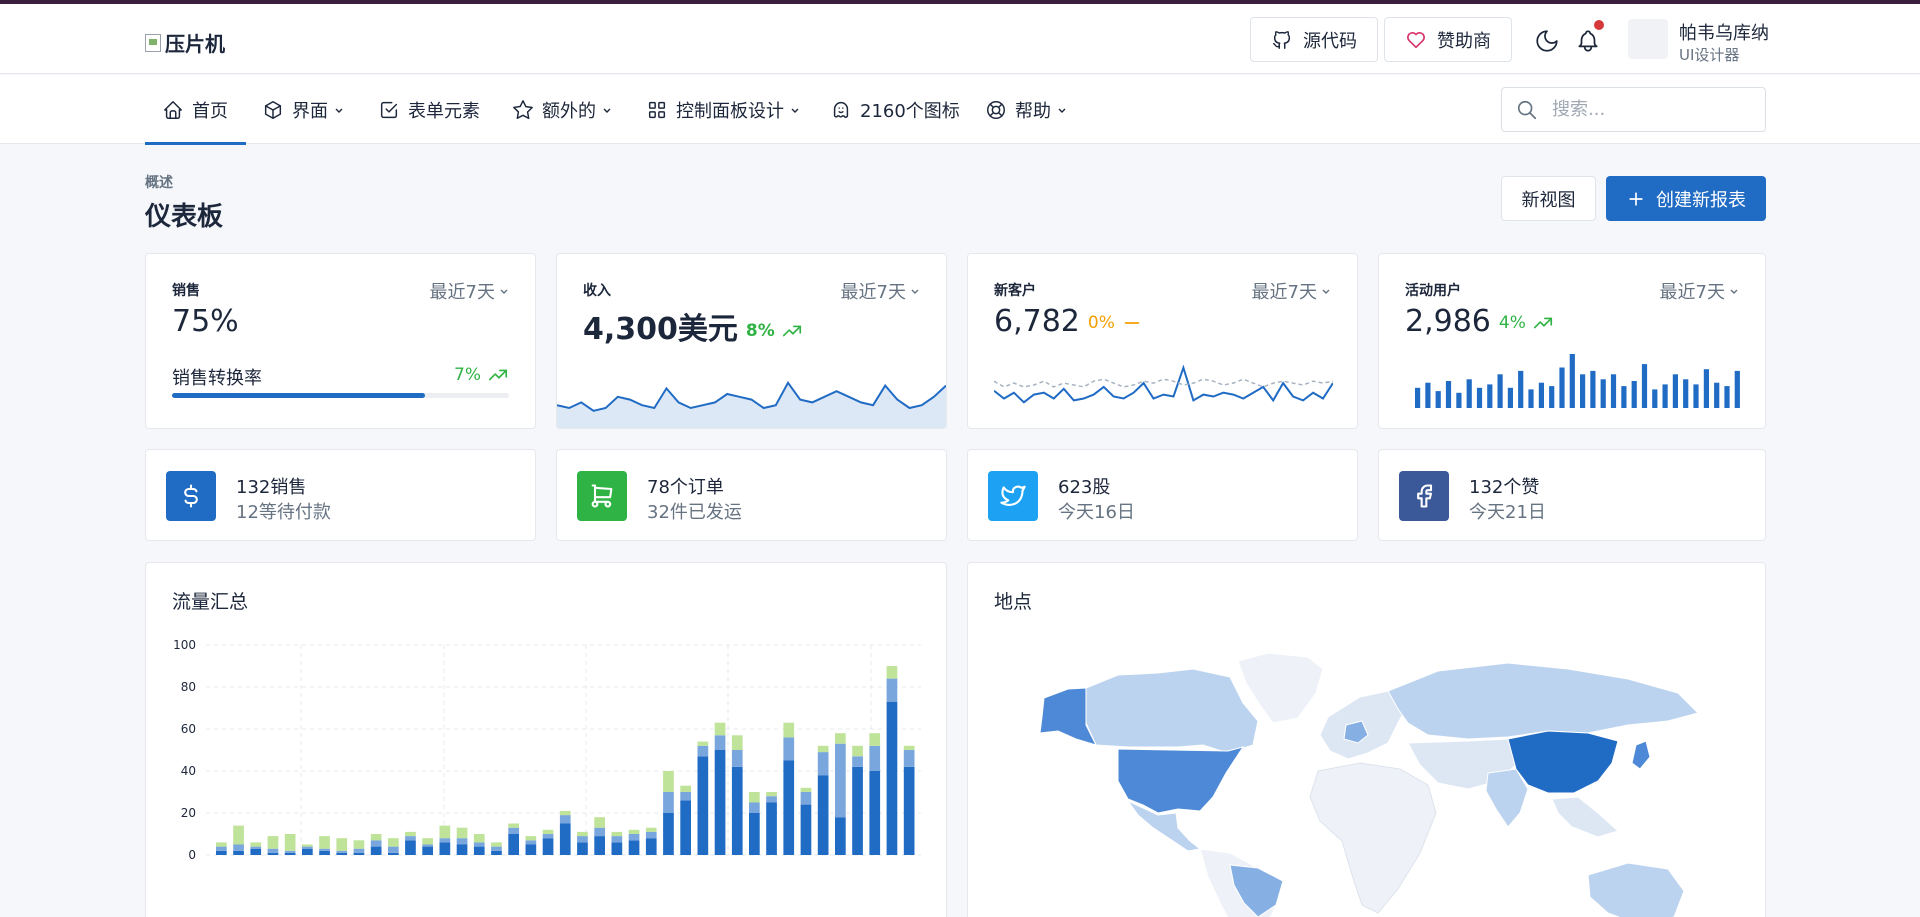 Image resolution: width=1920 pixels, height=917 pixels. Describe the element at coordinates (996, 109) in the screenshot. I see `lifebuoy-icon` at that location.